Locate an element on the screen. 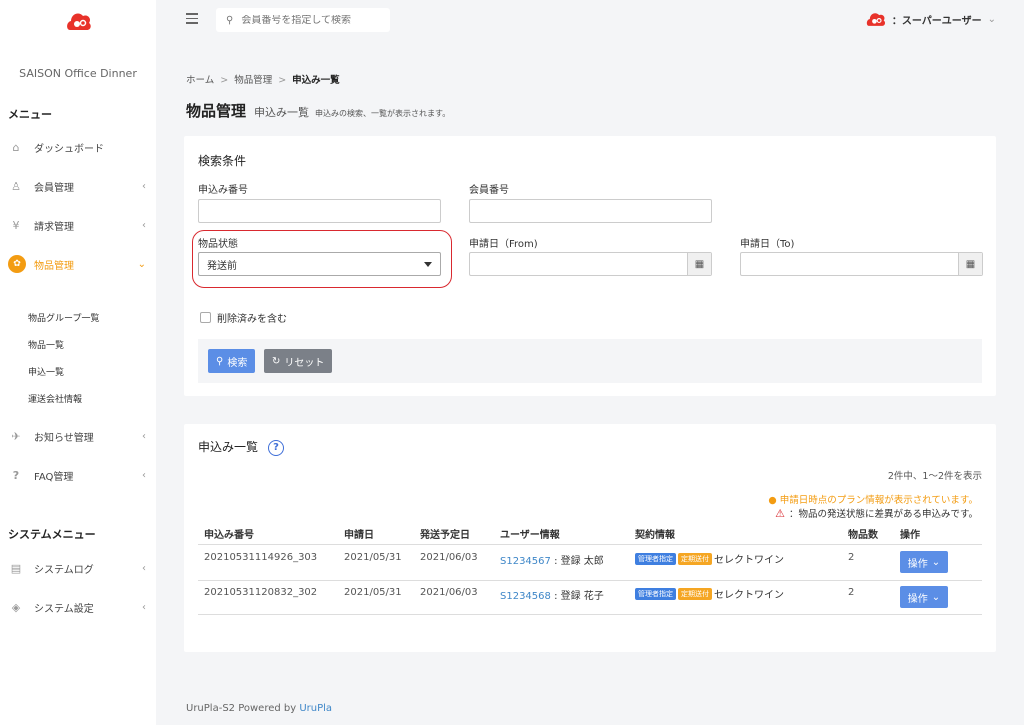 The image size is (1024, 725). page-subtitle: 申込み一覧 is located at coordinates (282, 112).